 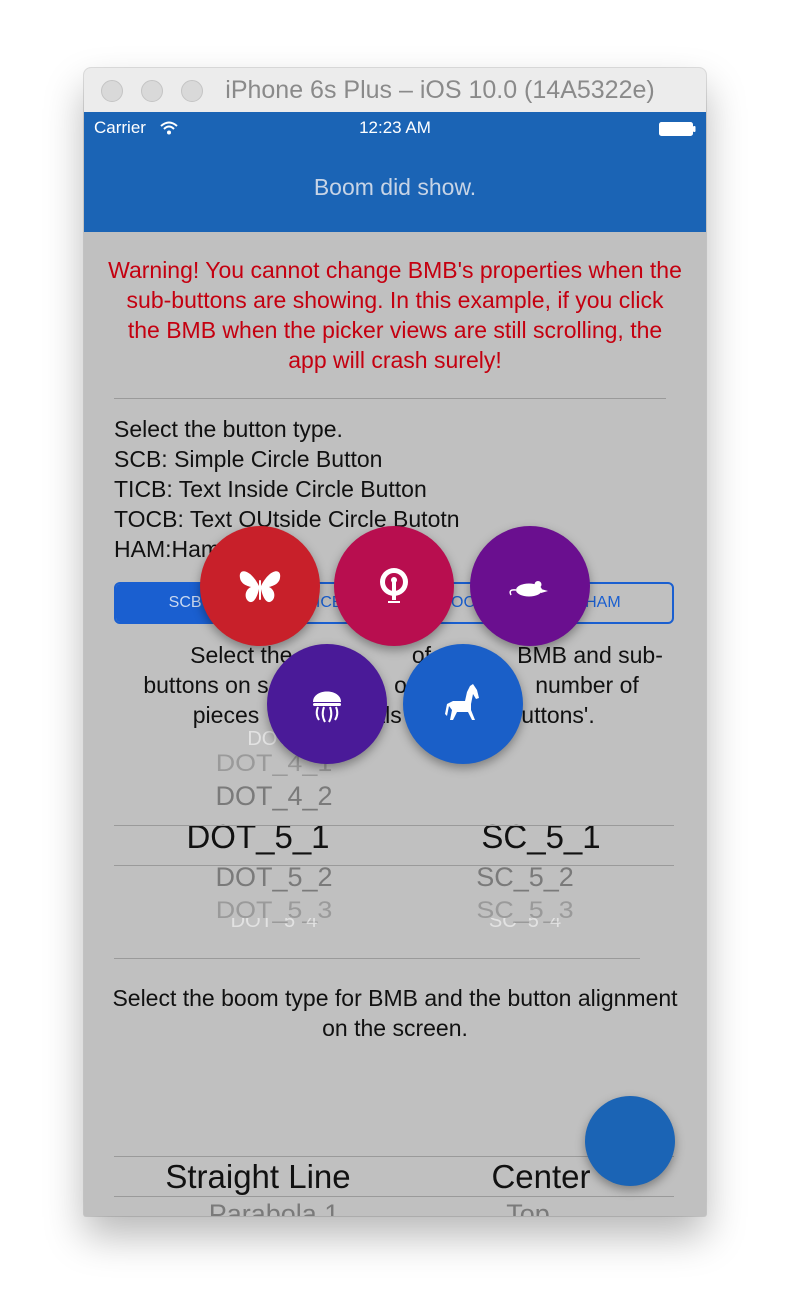 I want to click on boom-menu-button, so click(x=630, y=1141).